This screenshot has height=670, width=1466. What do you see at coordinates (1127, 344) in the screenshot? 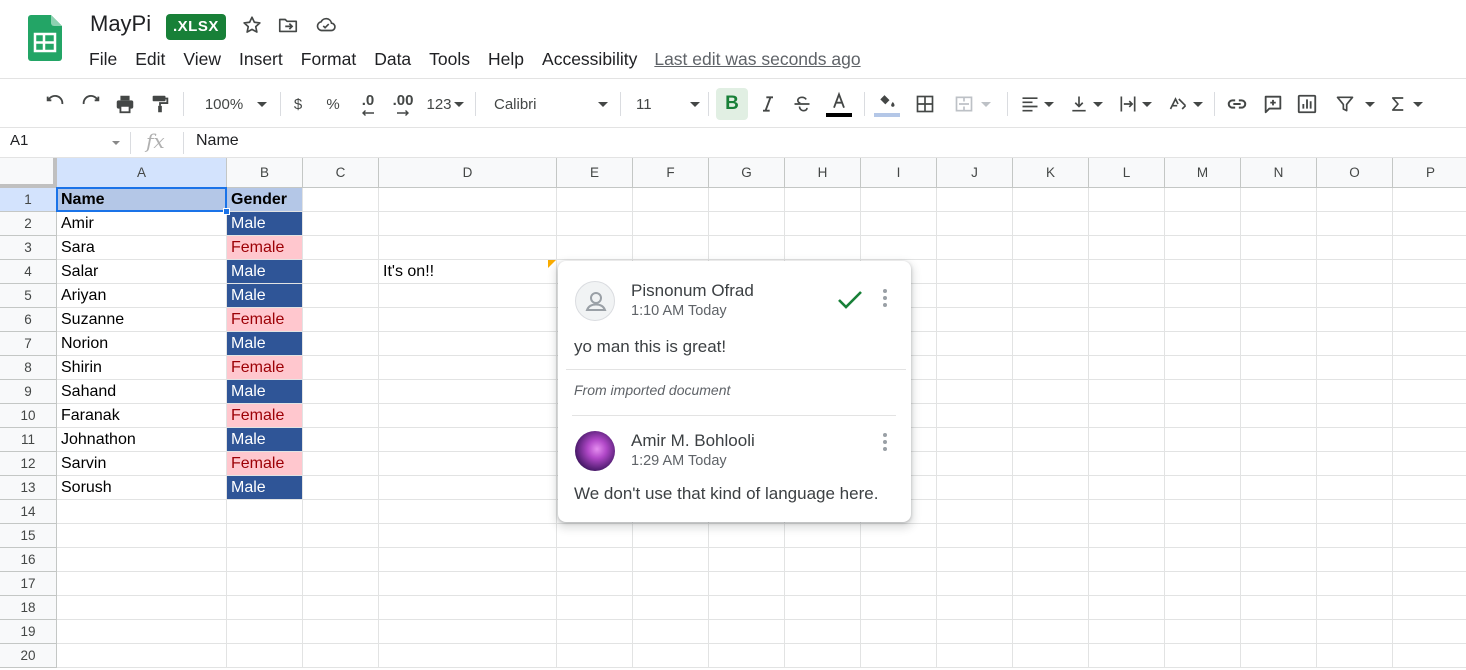
I see `cell-l7` at bounding box center [1127, 344].